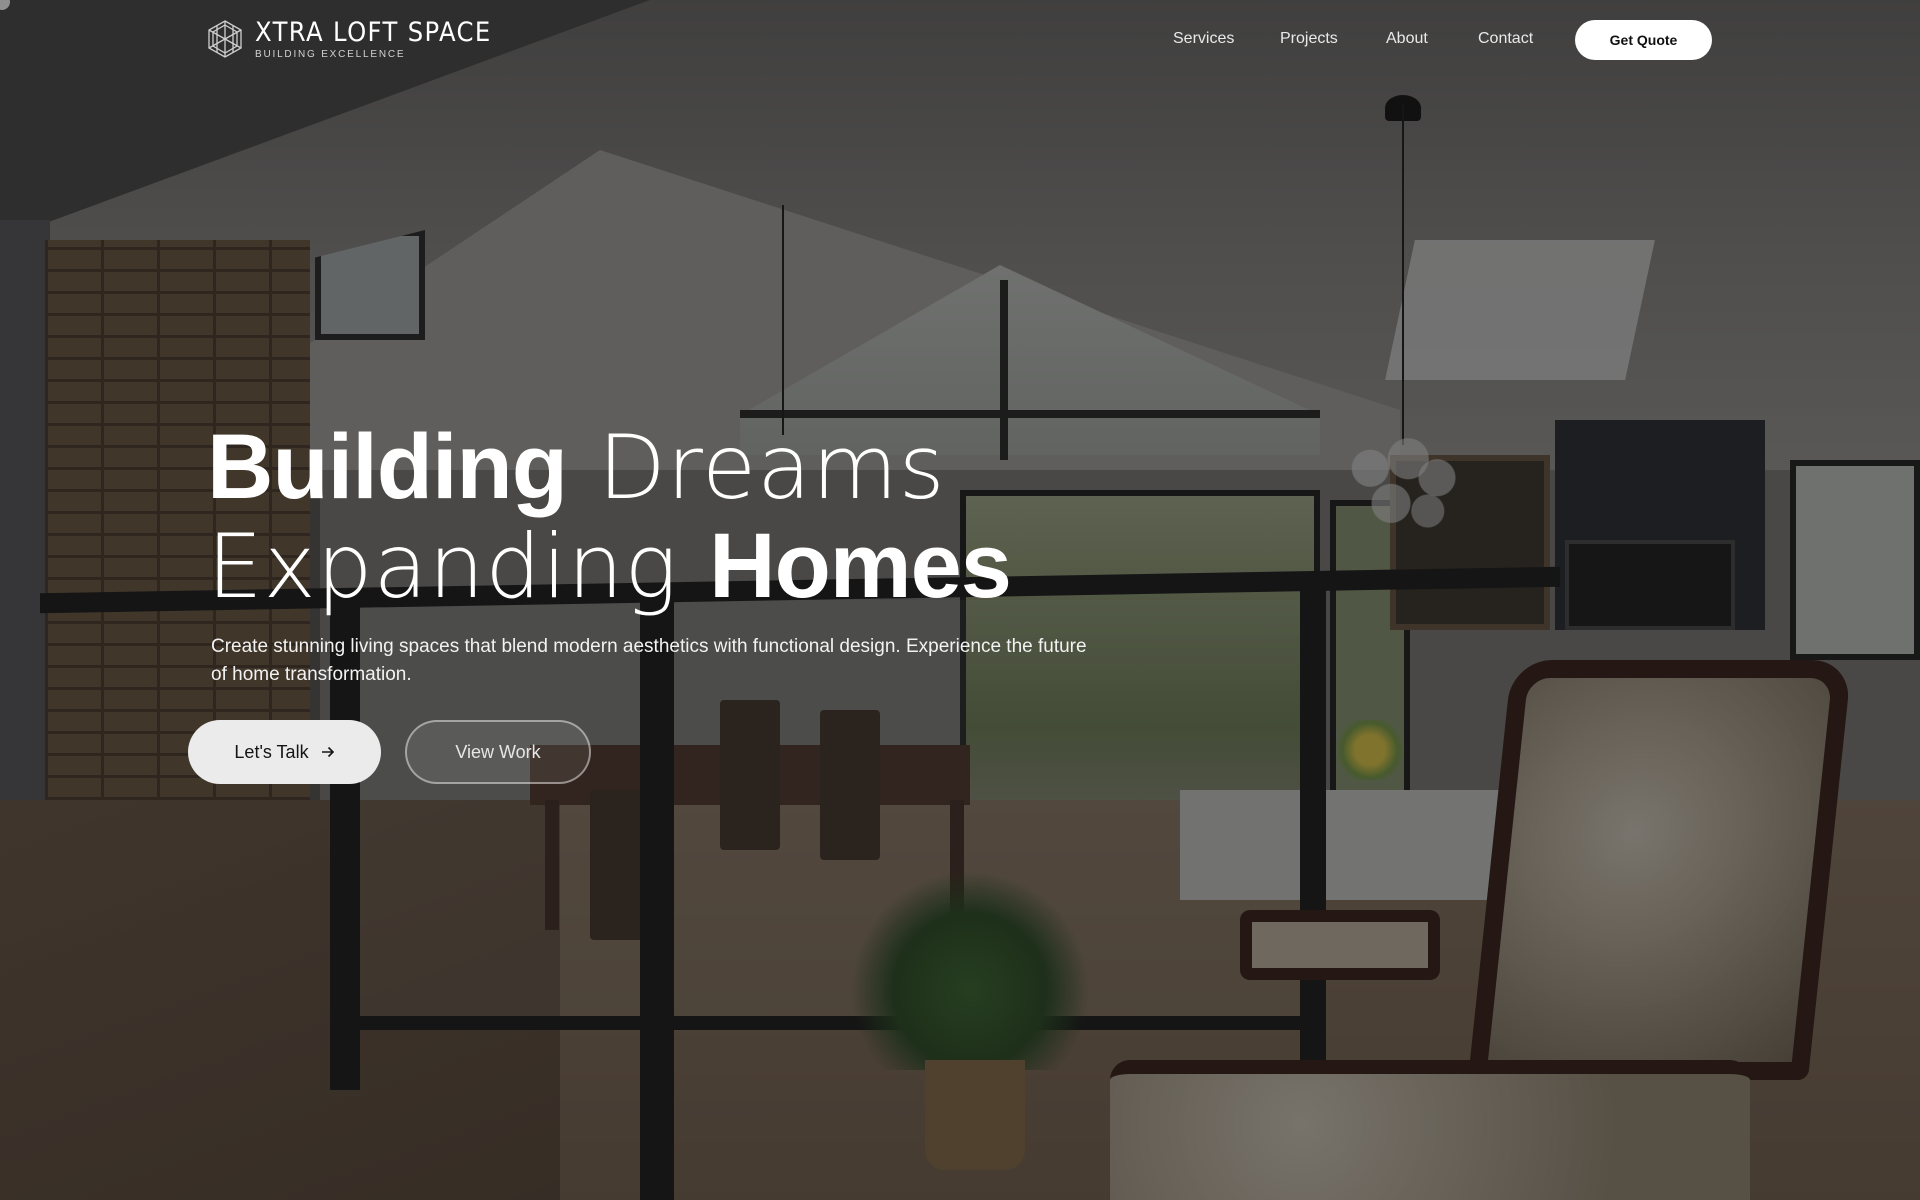 Image resolution: width=1920 pixels, height=1200 pixels. I want to click on hero-heading-line-2: Expanding Homes, so click(757, 566).